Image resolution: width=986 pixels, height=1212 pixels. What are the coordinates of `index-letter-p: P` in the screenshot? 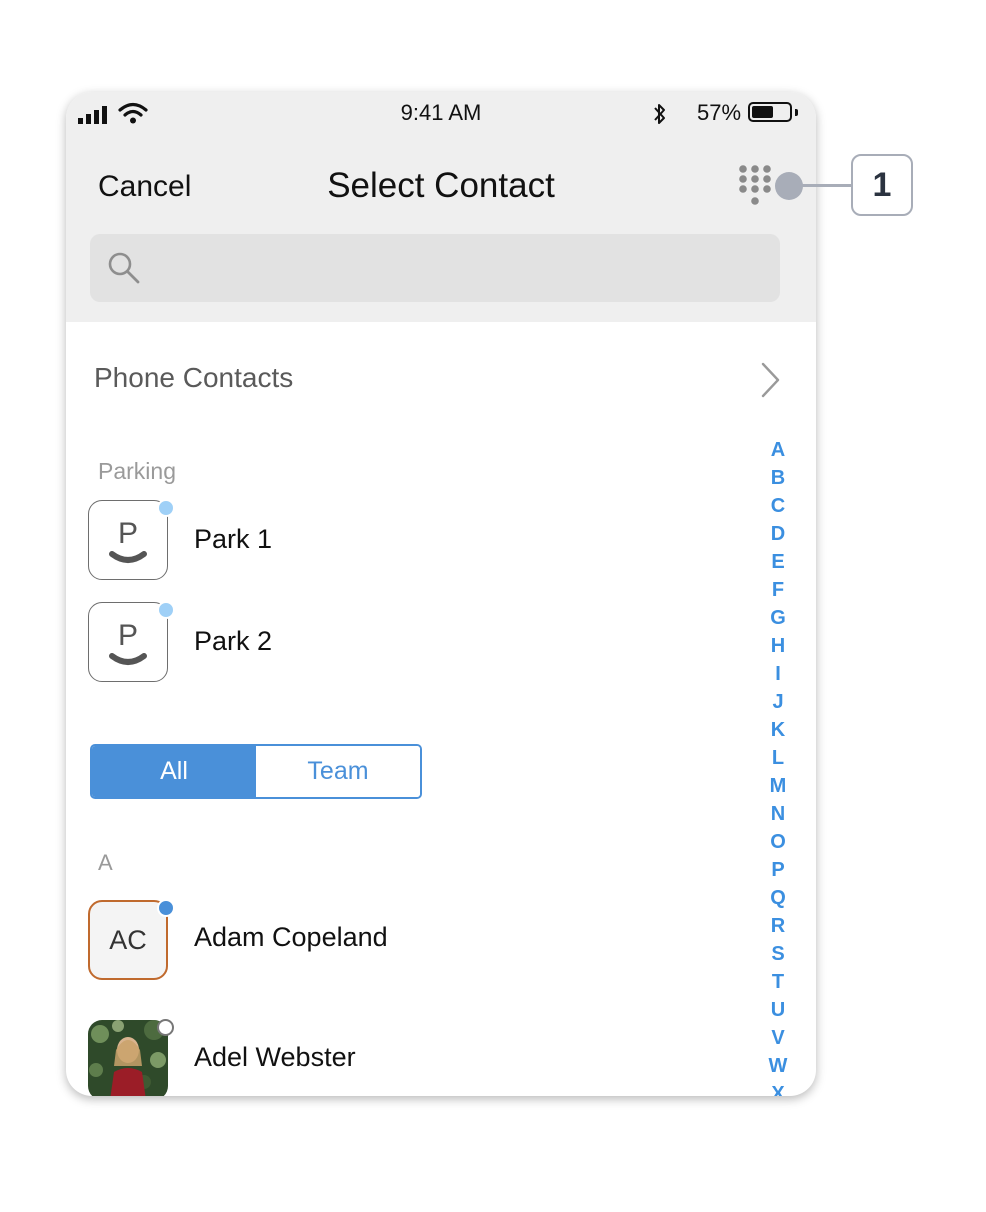 It's located at (778, 870).